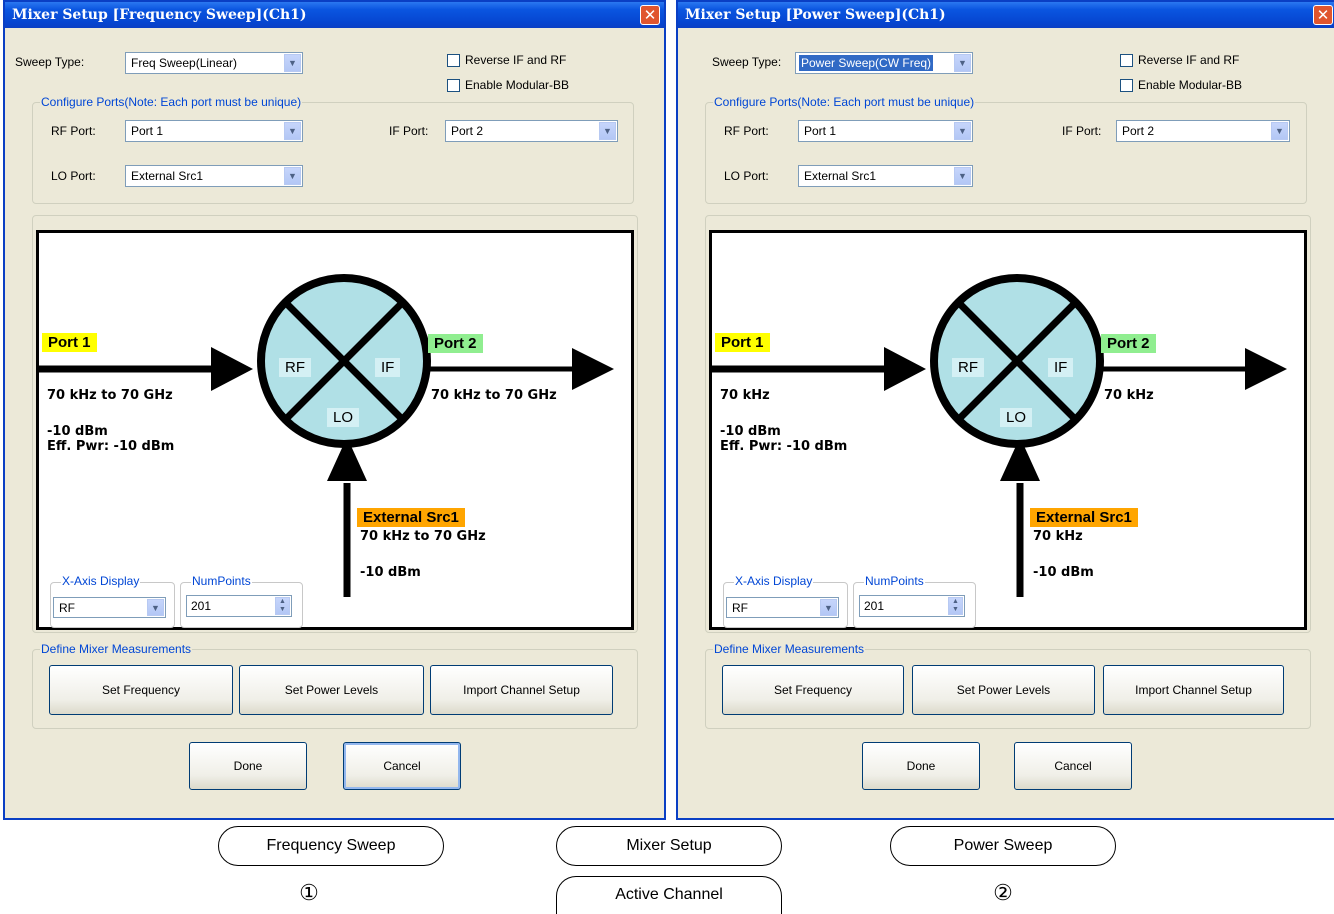 This screenshot has width=1334, height=914. What do you see at coordinates (409, 131) in the screenshot?
I see `if-port-label: IF Port:` at bounding box center [409, 131].